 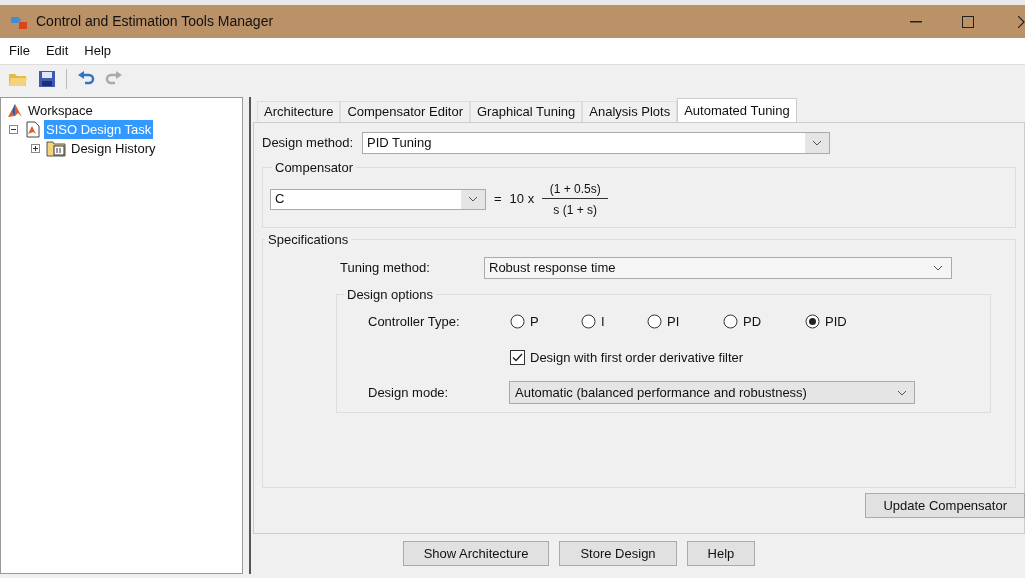 I want to click on tab: Analysis Plots, so click(x=630, y=111).